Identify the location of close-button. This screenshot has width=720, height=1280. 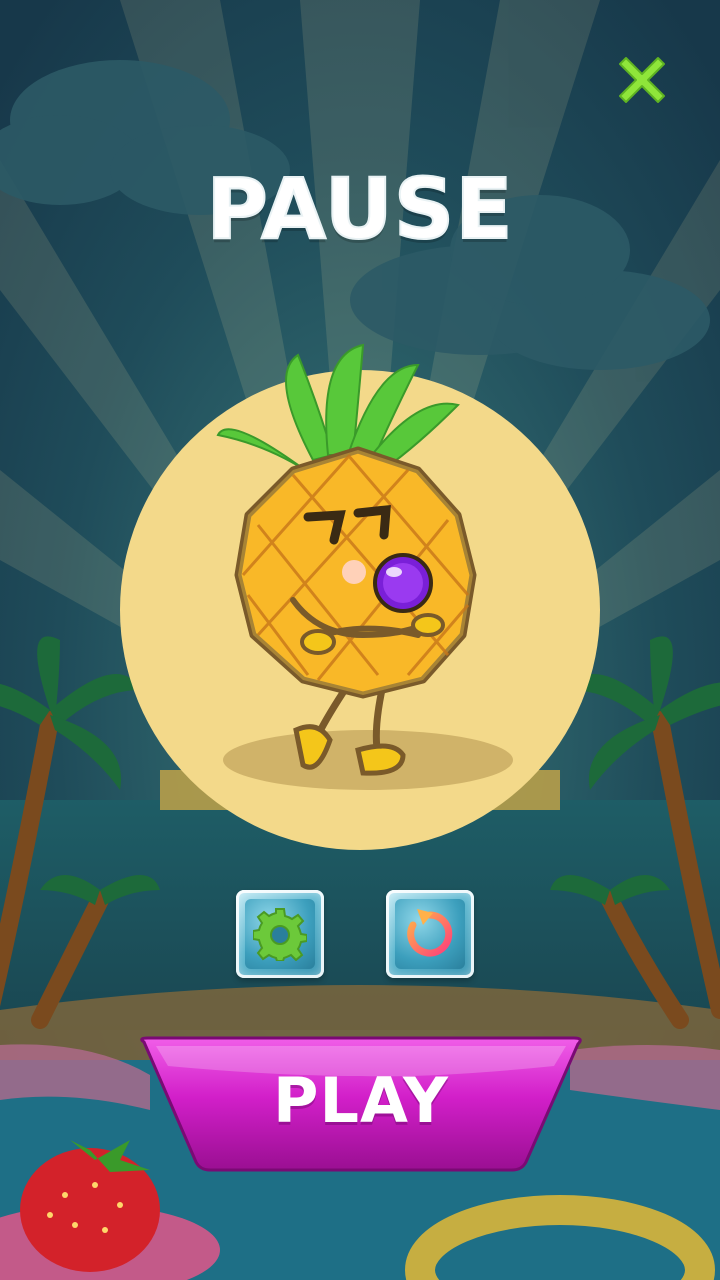
(642, 80).